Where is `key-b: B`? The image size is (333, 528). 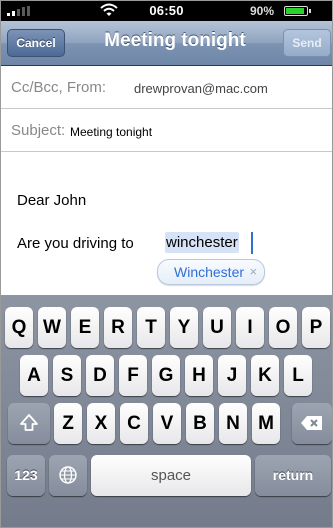 key-b: B is located at coordinates (200, 423).